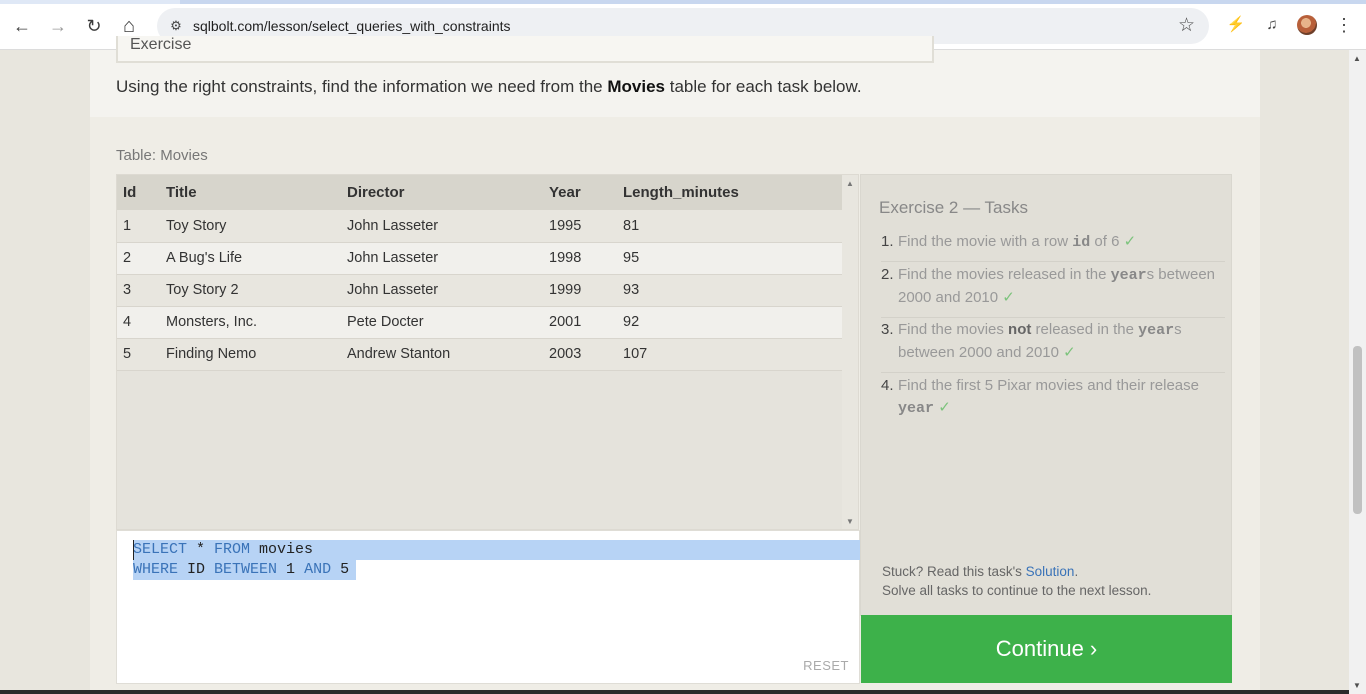  I want to click on table-row: 5 Finding Nemo Andrew Stanton 2003 107, so click(480, 354).